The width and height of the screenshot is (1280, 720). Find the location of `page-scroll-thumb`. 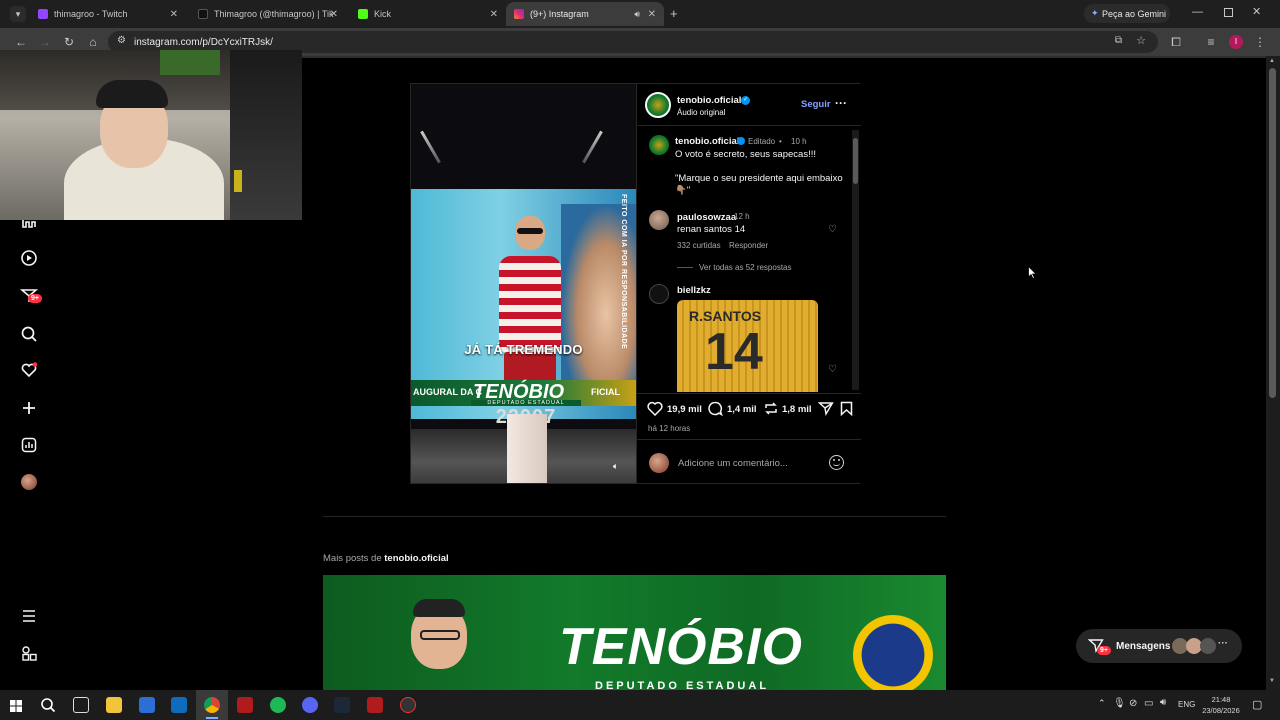

page-scroll-thumb is located at coordinates (1272, 233).